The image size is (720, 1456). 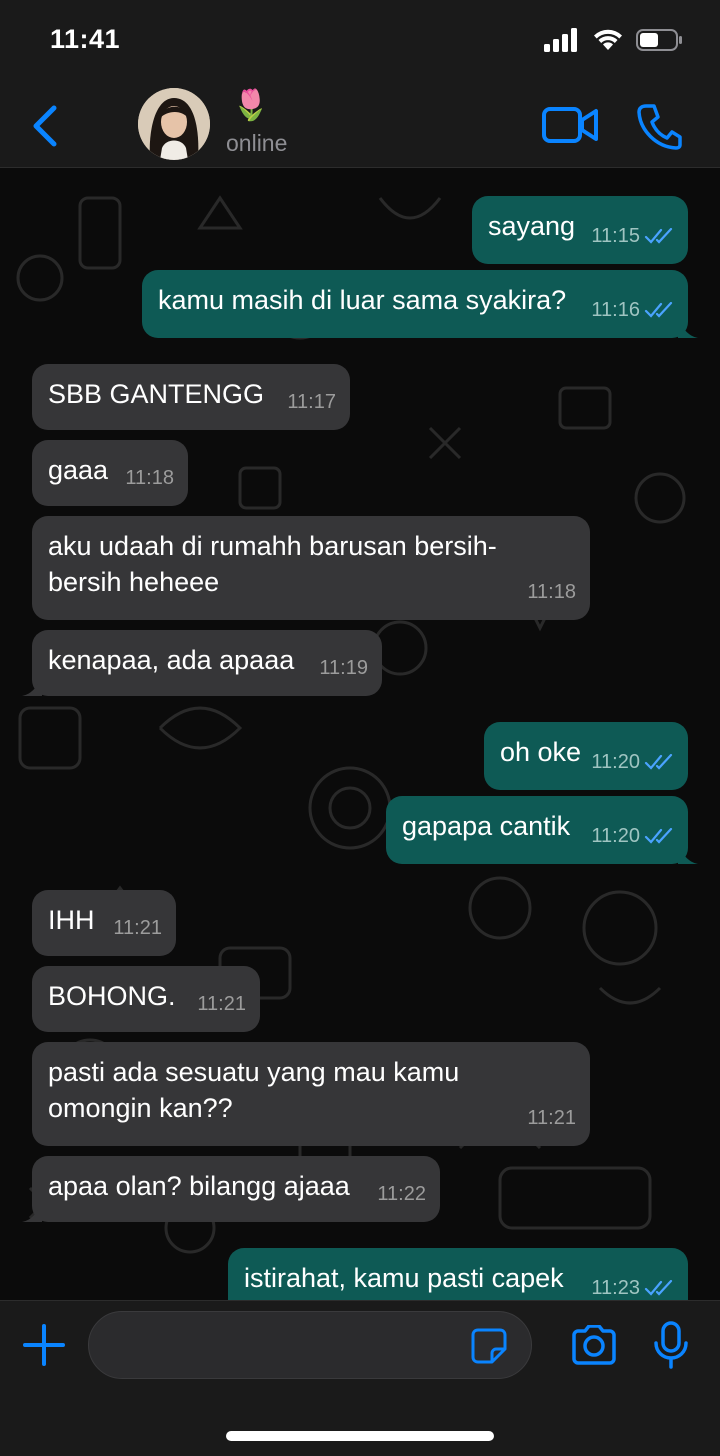 I want to click on message-bubble-incoming: apaa olan? bilangg ajaaa 11:22, so click(x=231, y=1189).